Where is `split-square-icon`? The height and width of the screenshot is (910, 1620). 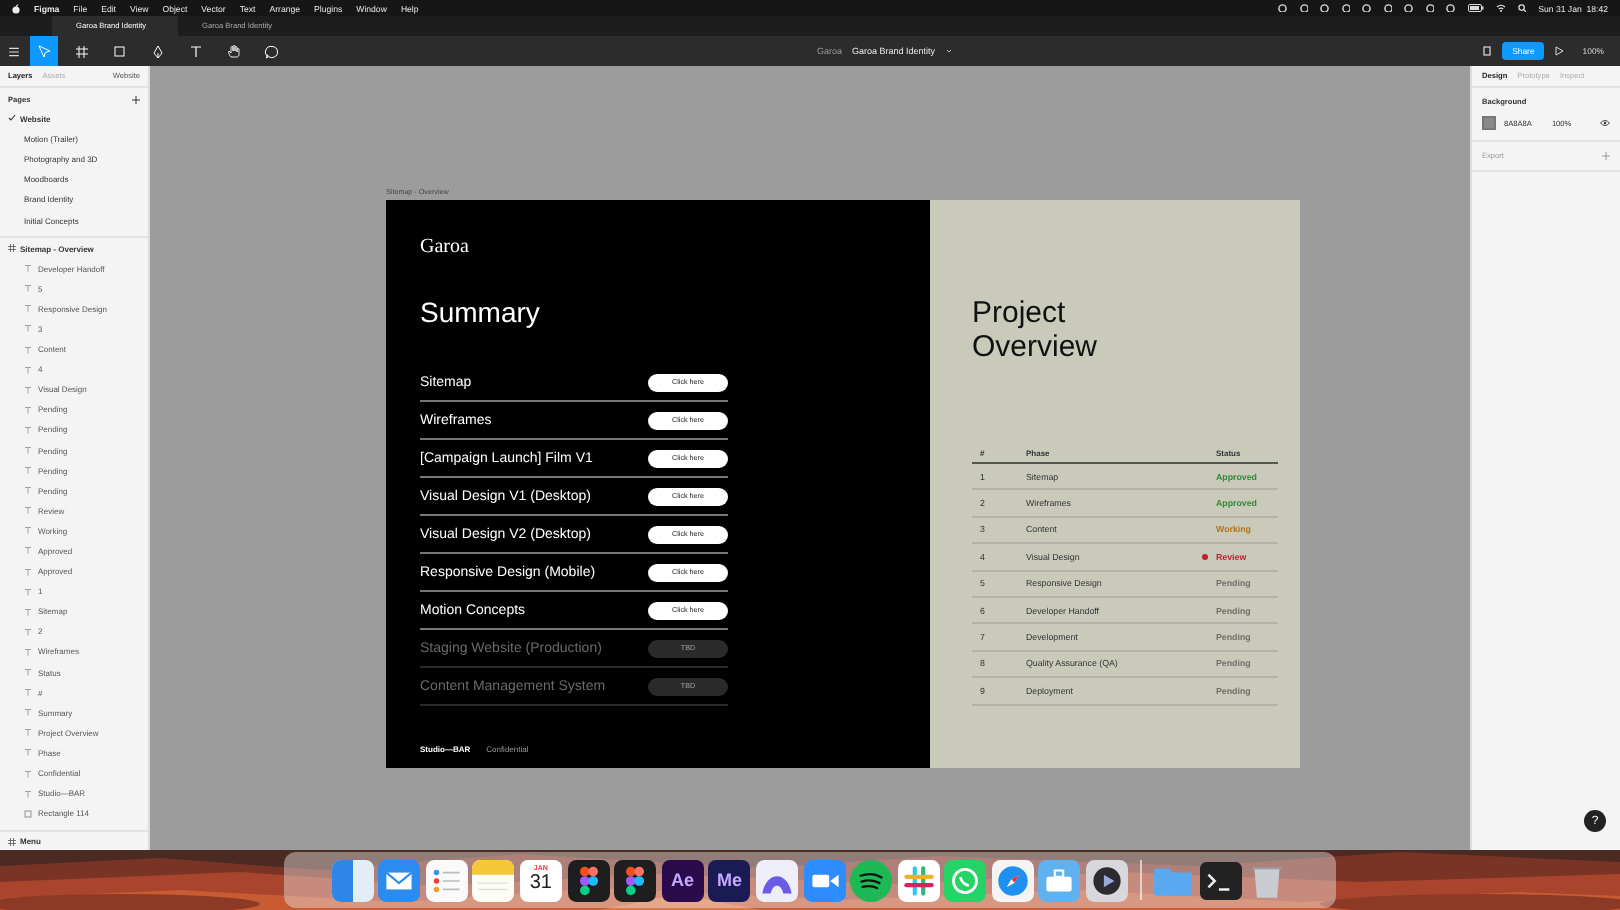 split-square-icon is located at coordinates (352, 880).